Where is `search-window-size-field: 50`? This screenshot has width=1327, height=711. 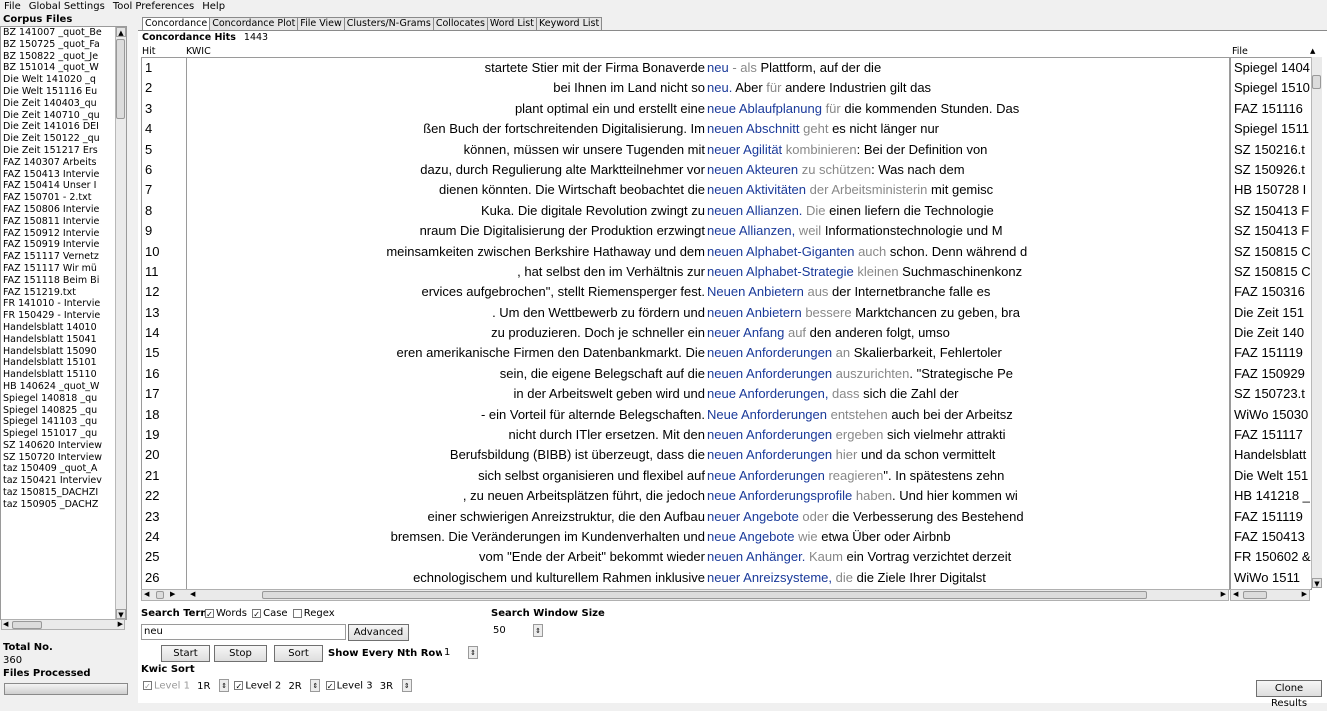 search-window-size-field: 50 is located at coordinates (511, 631).